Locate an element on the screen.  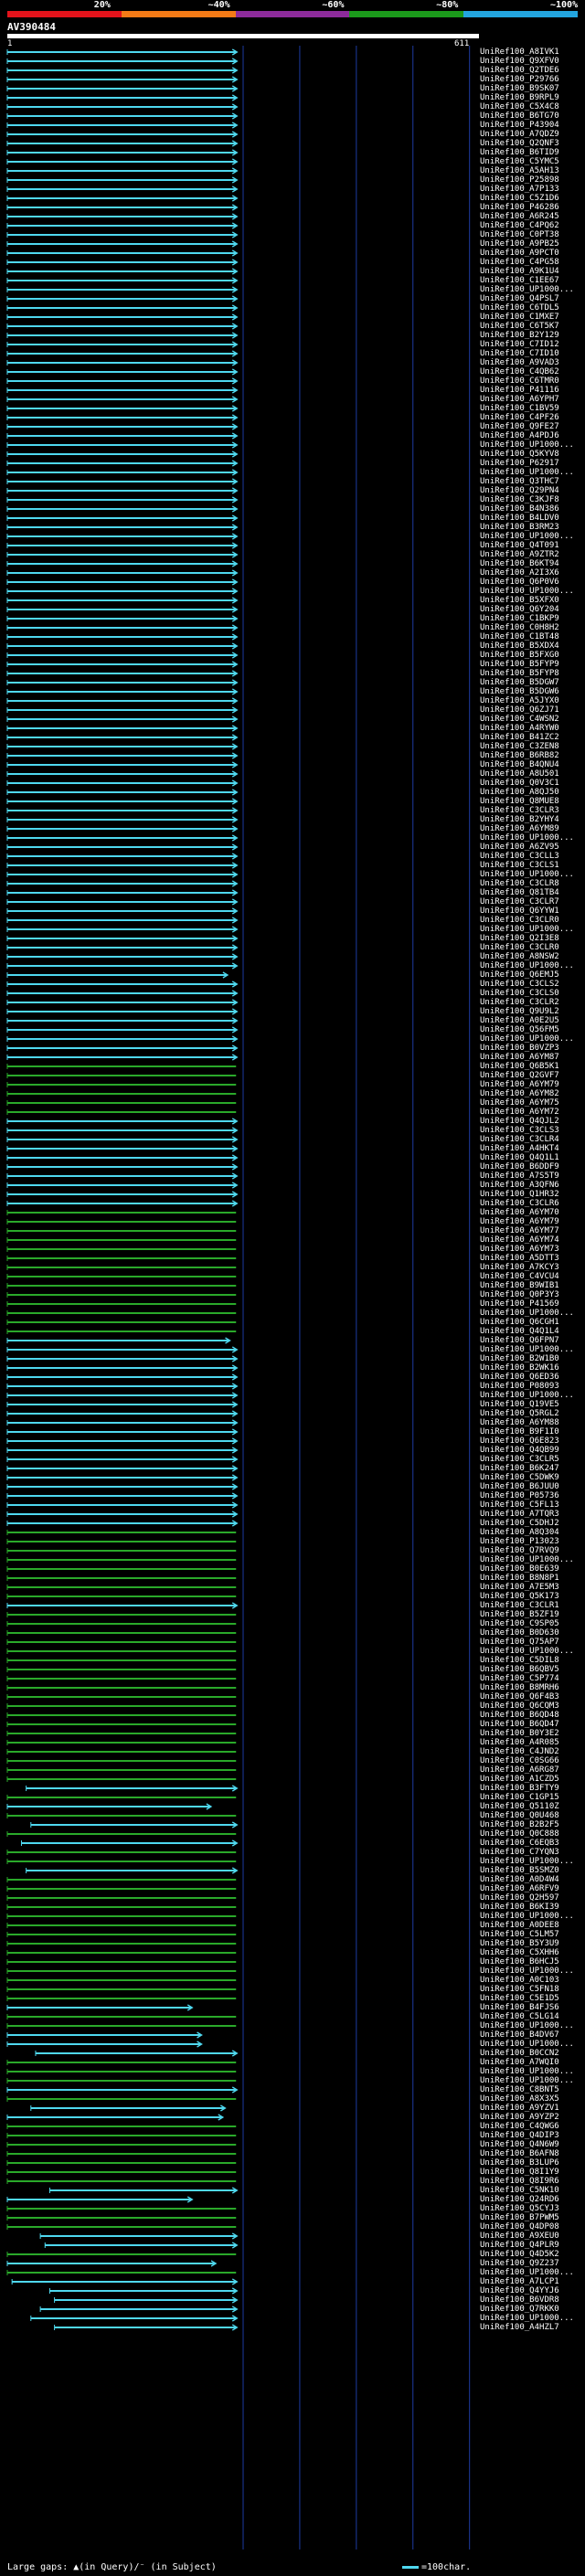
hit-label: UniRef100_Q6FPN7 is located at coordinates (519, 1341).